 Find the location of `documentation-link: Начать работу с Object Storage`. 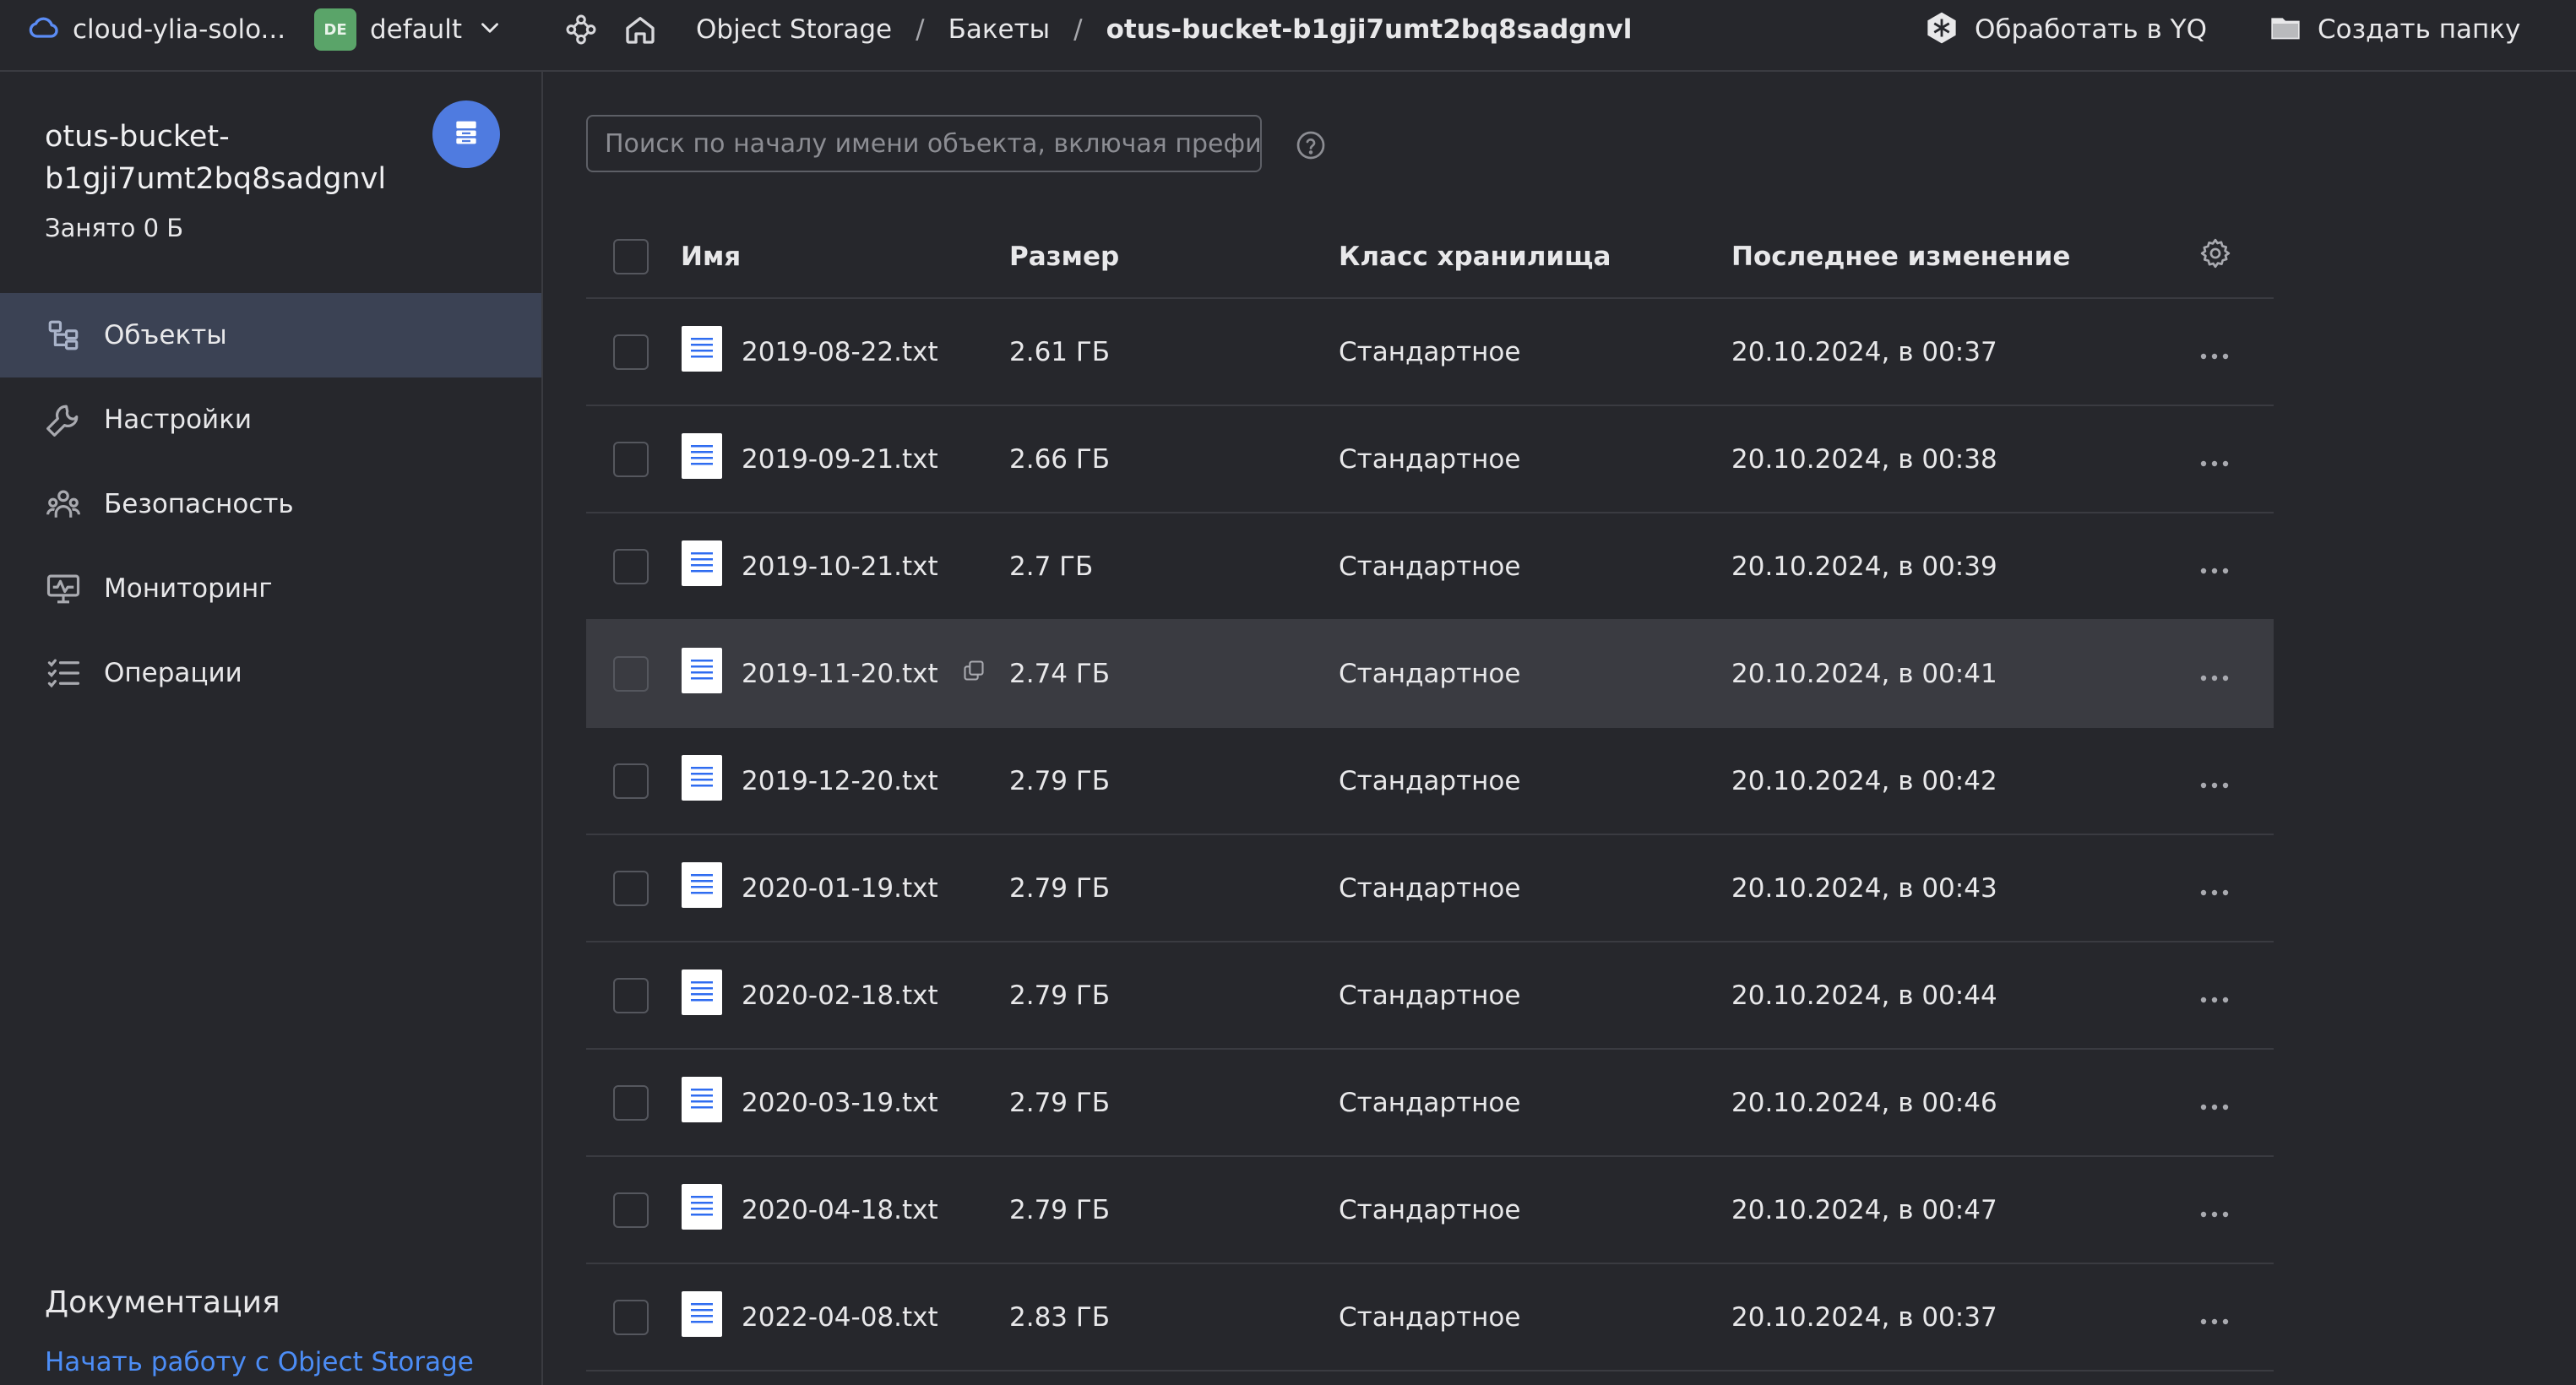

documentation-link: Начать работу с Object Storage is located at coordinates (259, 1362).